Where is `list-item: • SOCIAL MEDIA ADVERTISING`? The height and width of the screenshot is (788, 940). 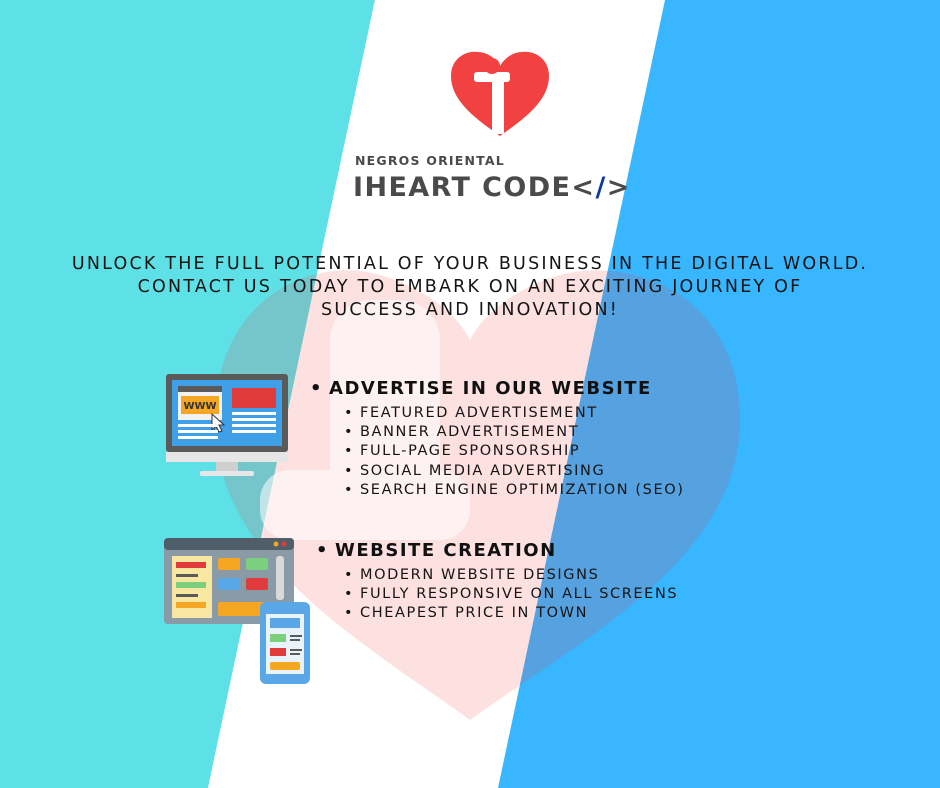 list-item: • SOCIAL MEDIA ADVERTISING is located at coordinates (475, 470).